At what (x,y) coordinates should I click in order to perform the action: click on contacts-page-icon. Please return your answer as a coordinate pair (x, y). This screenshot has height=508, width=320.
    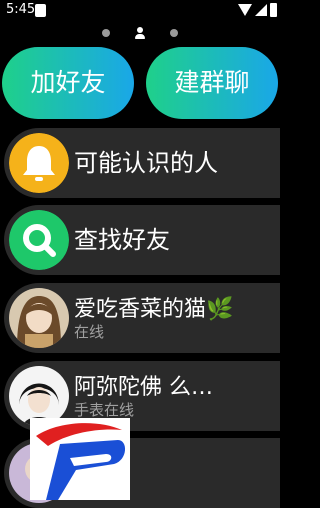
    Looking at the image, I should click on (140, 33).